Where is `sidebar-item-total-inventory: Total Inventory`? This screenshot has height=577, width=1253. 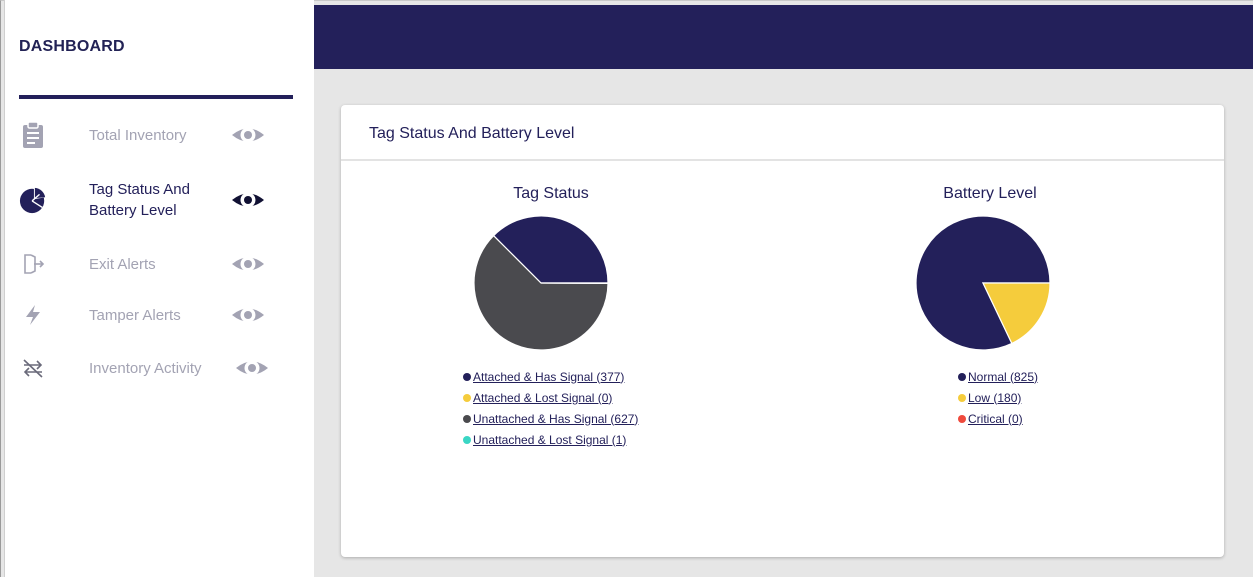 sidebar-item-total-inventory: Total Inventory is located at coordinates (159, 135).